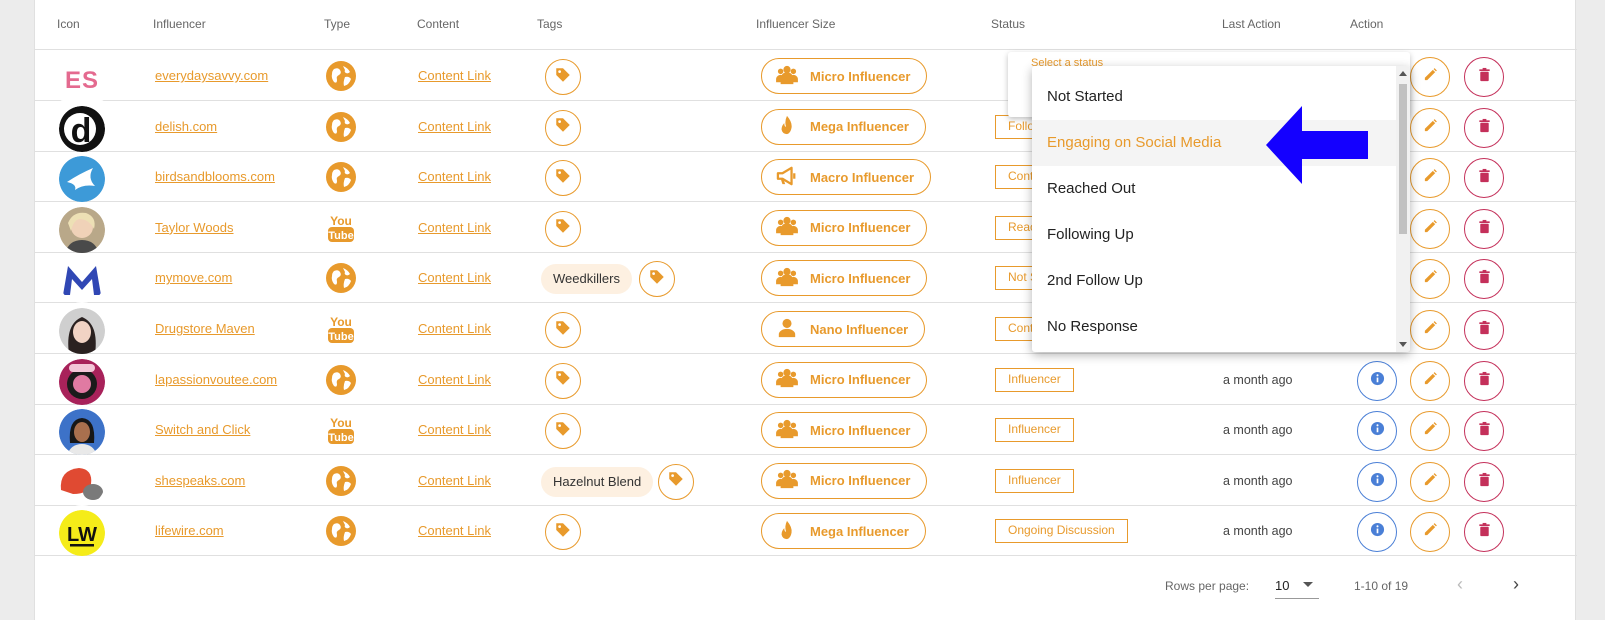  Describe the element at coordinates (844, 430) in the screenshot. I see `influencer-size-badge: Micro Influencer` at that location.